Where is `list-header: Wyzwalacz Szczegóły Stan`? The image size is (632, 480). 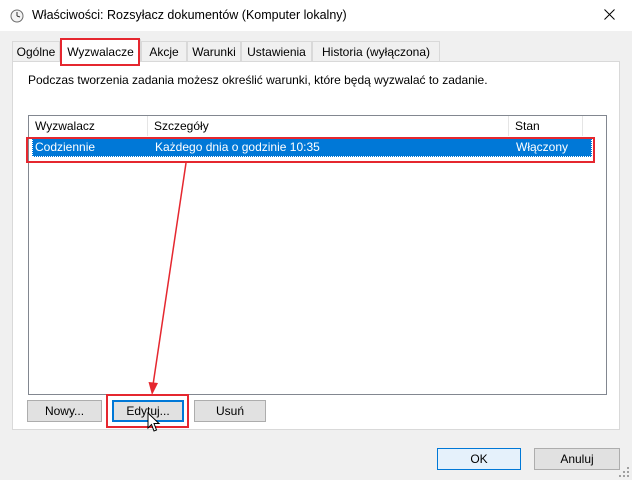
list-header: Wyzwalacz Szczegóły Stan is located at coordinates (317, 126).